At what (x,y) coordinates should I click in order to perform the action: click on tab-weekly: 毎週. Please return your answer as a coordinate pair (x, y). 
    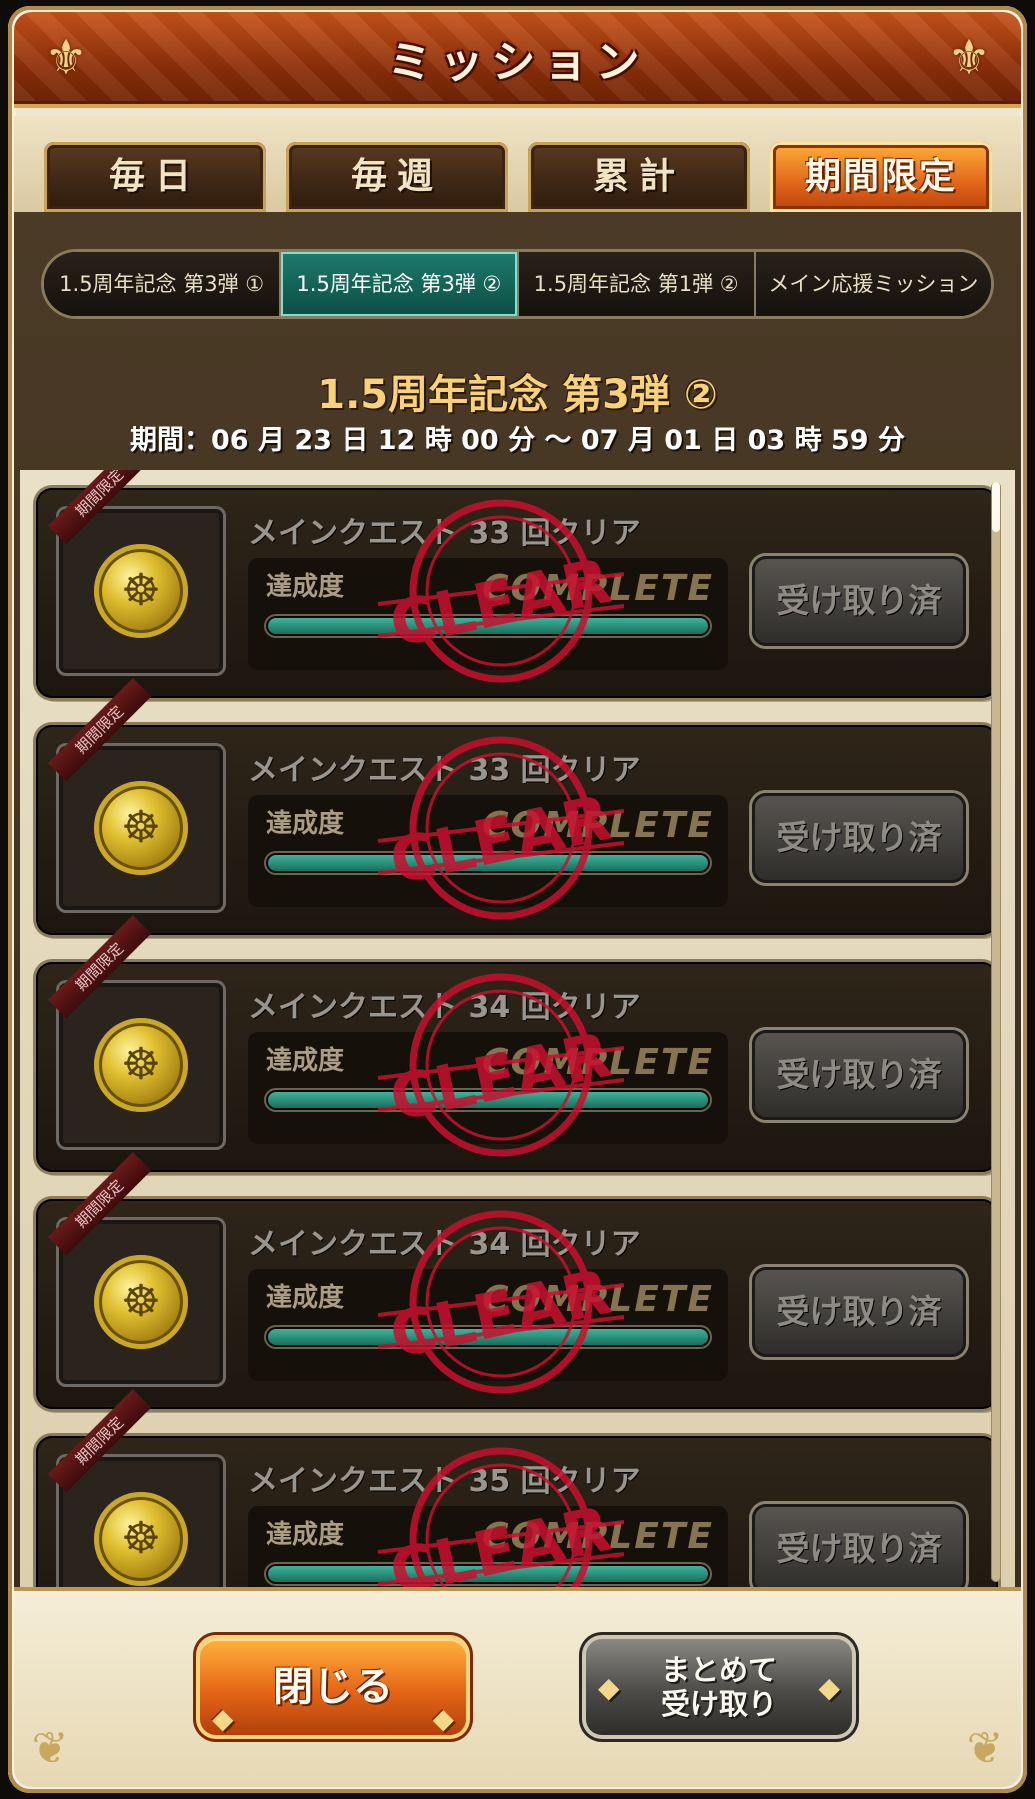
    Looking at the image, I should click on (397, 177).